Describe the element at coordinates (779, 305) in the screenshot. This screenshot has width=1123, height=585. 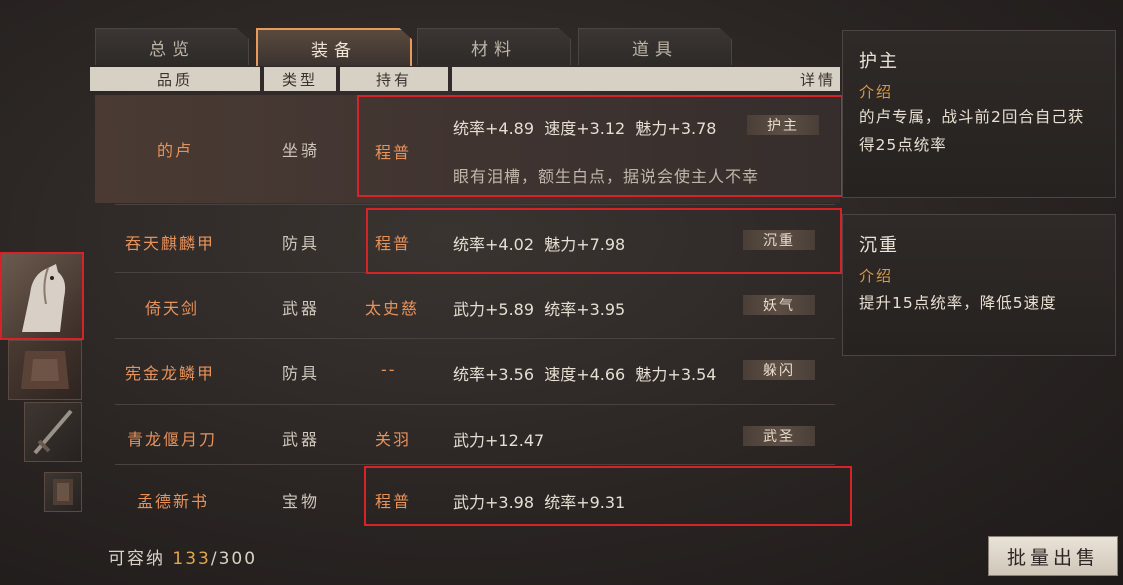
I see `item-tag-button: 妖气` at that location.